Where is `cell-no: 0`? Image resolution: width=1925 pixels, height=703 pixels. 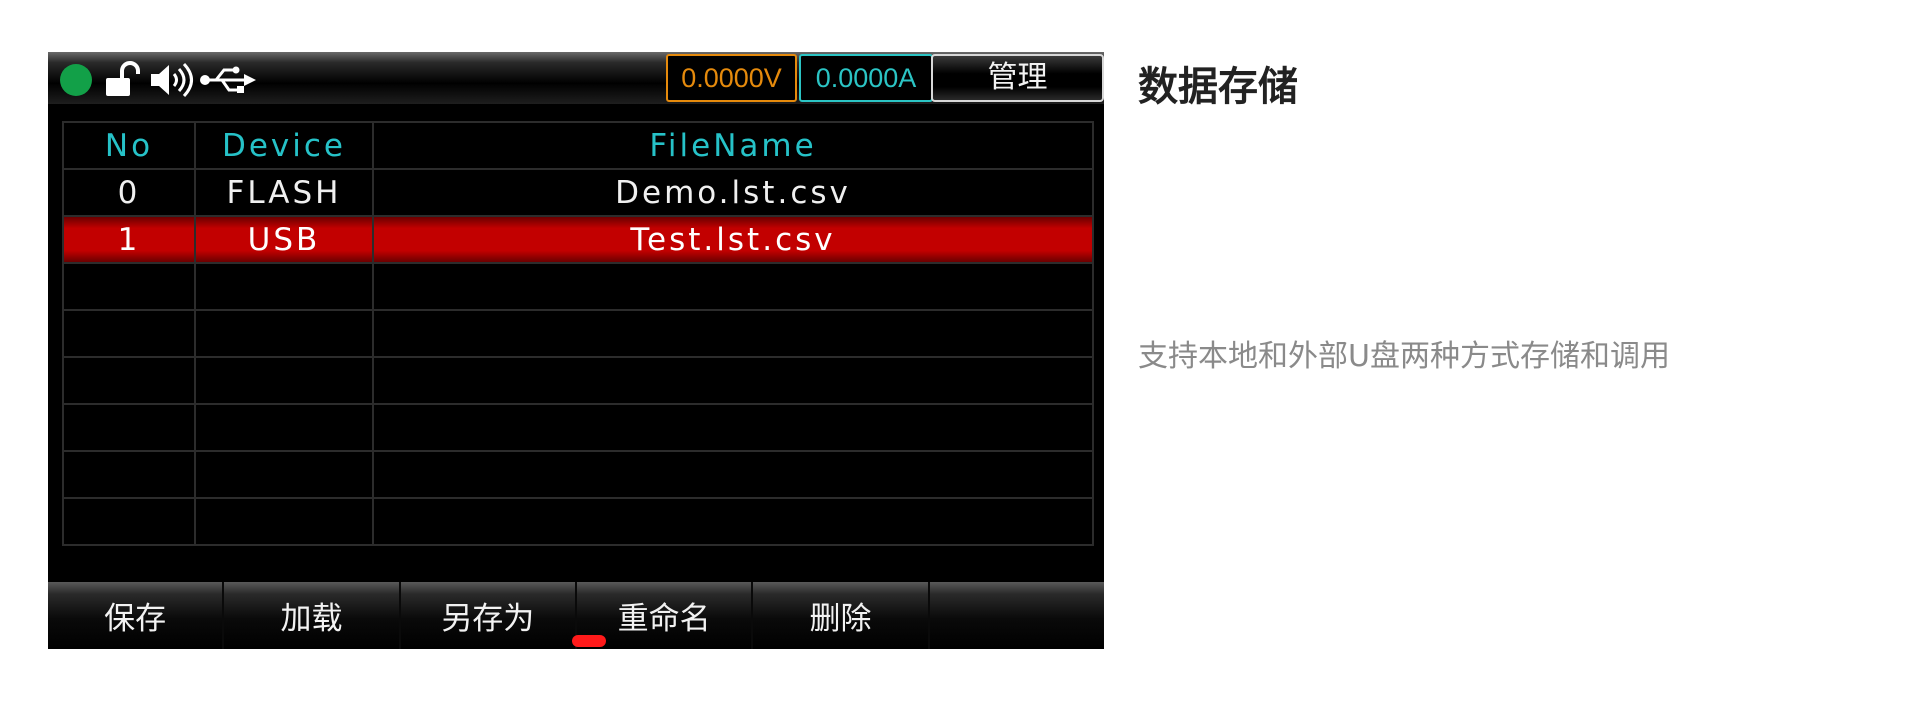 cell-no: 0 is located at coordinates (129, 192).